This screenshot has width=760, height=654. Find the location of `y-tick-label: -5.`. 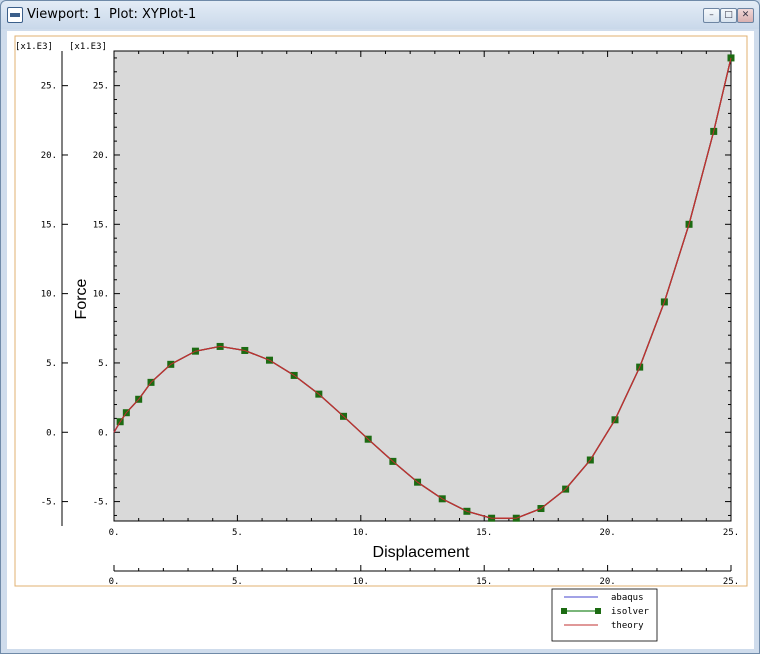

y-tick-label: -5. is located at coordinates (101, 503).